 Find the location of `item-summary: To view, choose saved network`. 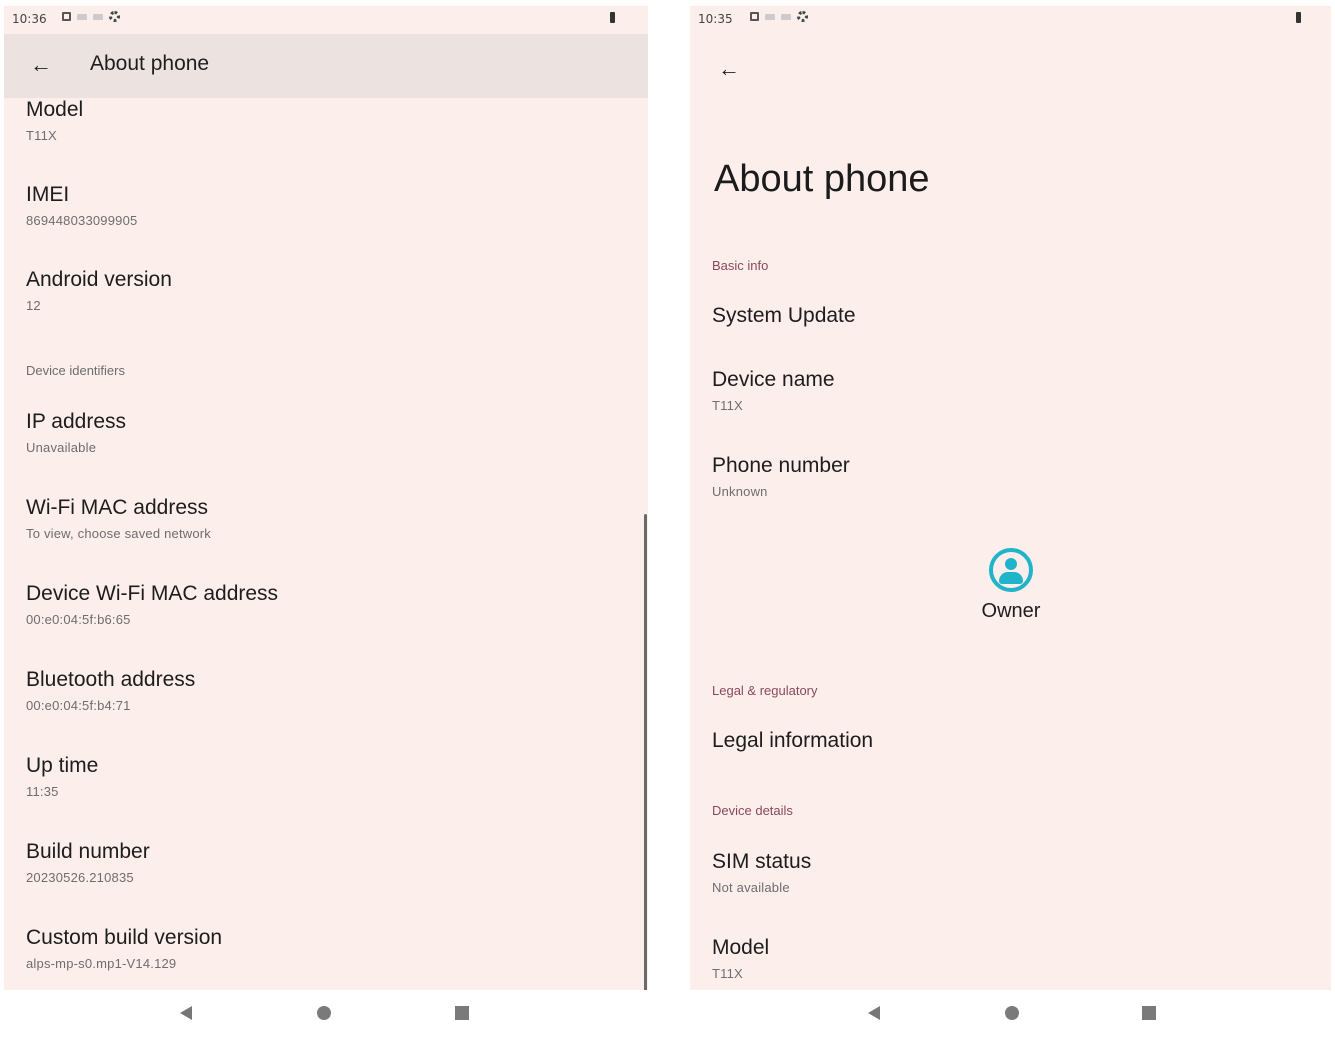

item-summary: To view, choose saved network is located at coordinates (119, 533).